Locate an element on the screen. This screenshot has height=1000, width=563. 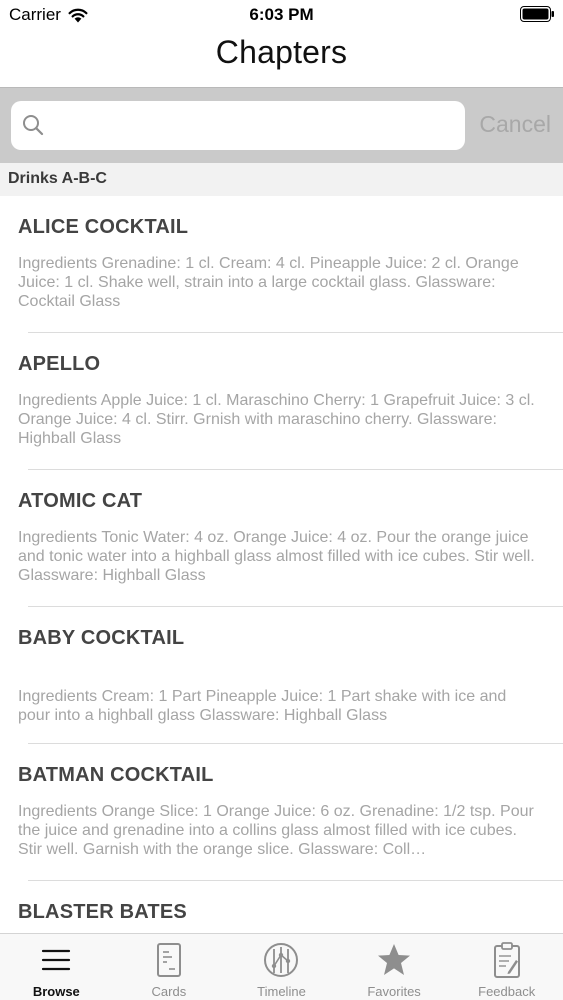
tab-label: Timeline is located at coordinates (281, 991).